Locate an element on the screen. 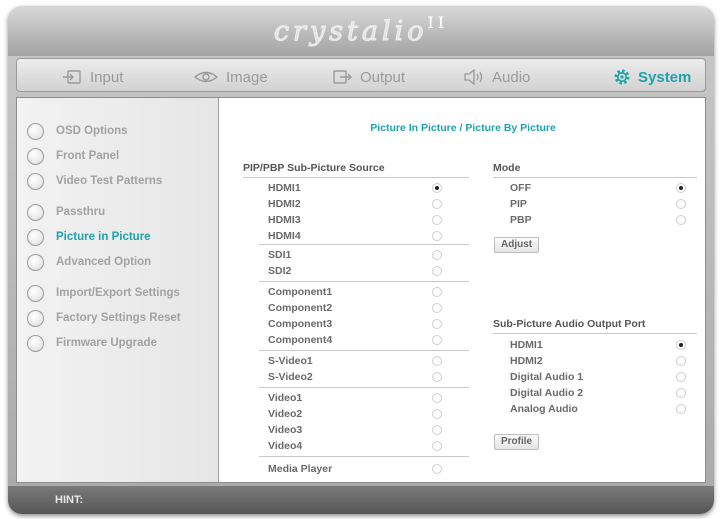 The width and height of the screenshot is (721, 519). source-radio-s-video2 is located at coordinates (437, 377).